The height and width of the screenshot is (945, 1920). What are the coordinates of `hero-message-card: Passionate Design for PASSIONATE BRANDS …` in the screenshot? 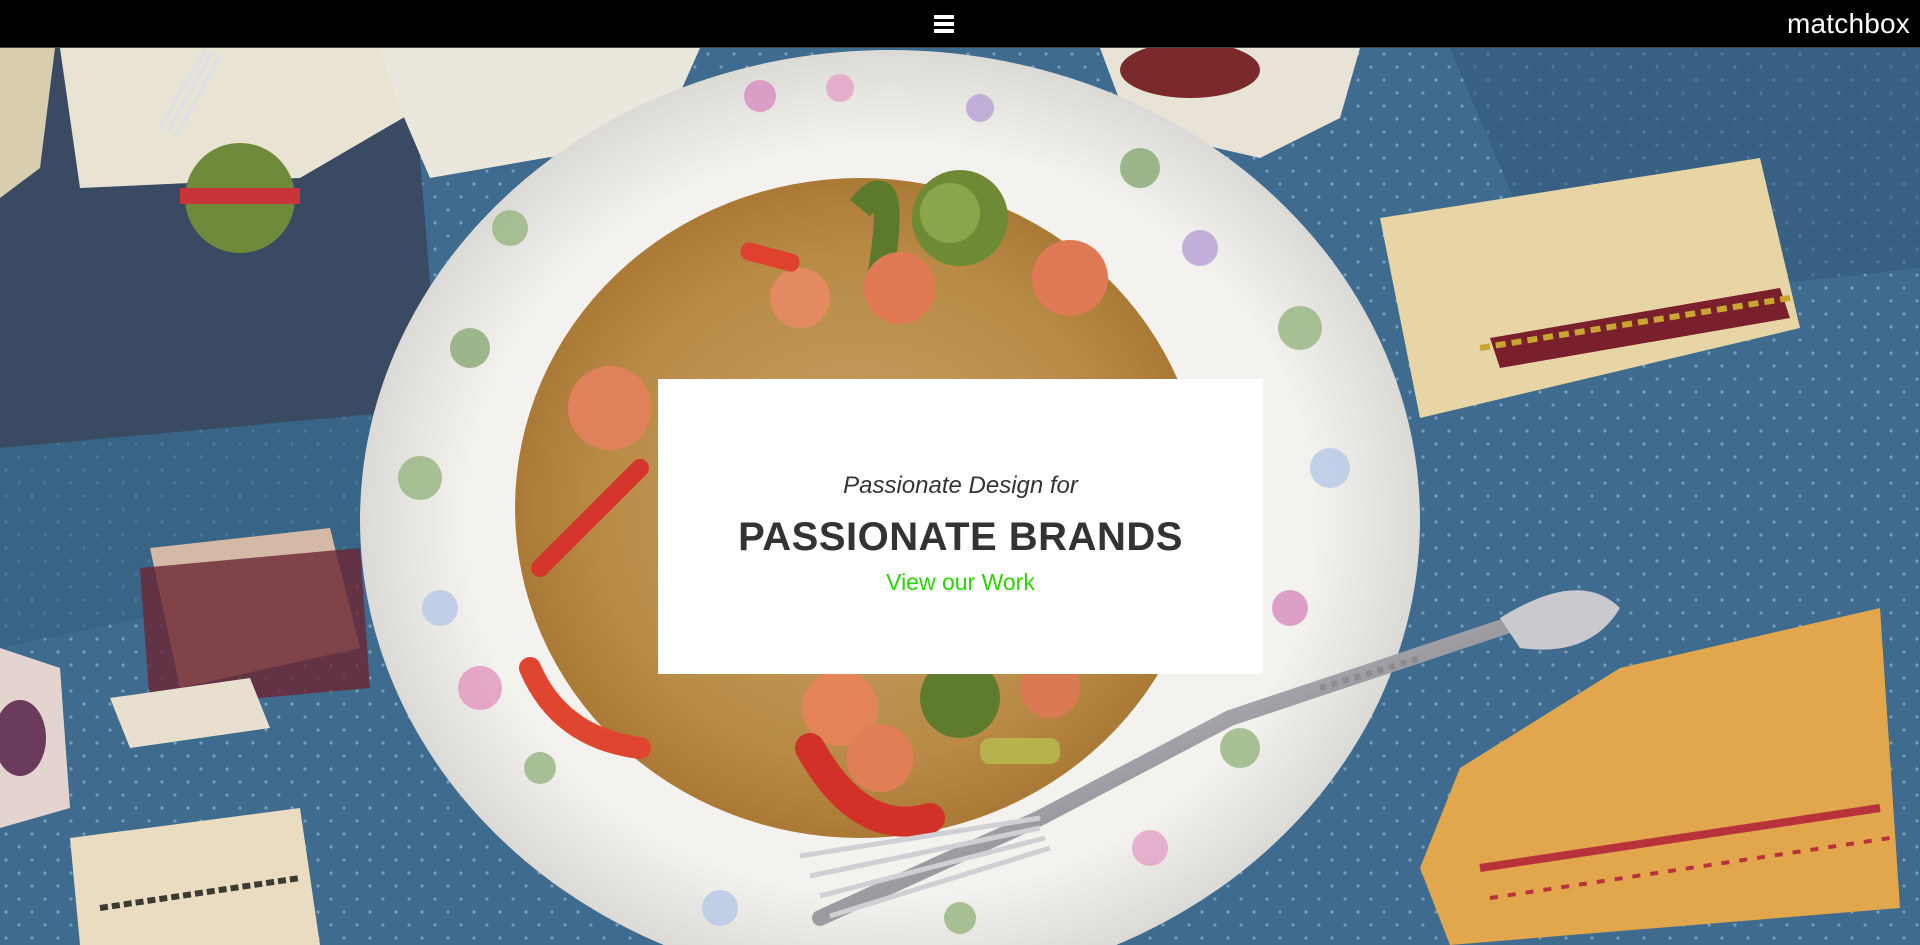 It's located at (960, 526).